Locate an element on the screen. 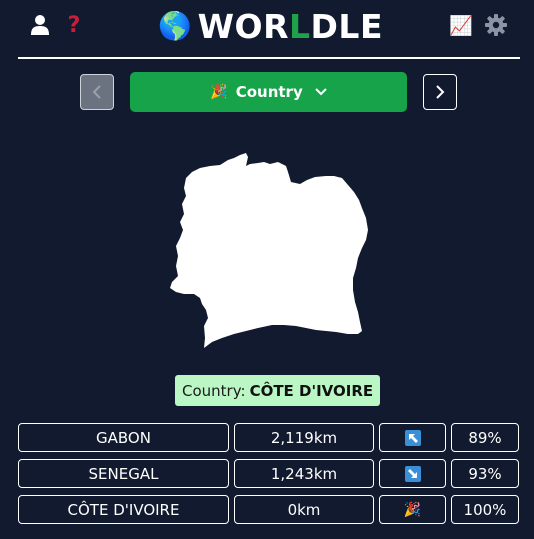  guess-proximity: 100% is located at coordinates (485, 509).